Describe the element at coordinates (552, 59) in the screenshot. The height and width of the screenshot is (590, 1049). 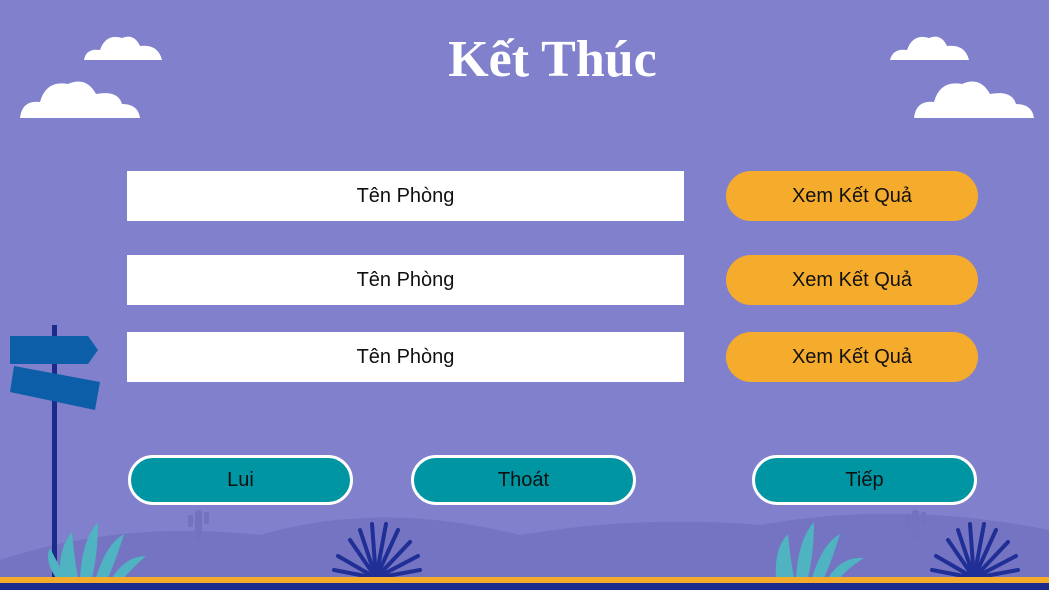
I see `page-title: Kết Thúc` at that location.